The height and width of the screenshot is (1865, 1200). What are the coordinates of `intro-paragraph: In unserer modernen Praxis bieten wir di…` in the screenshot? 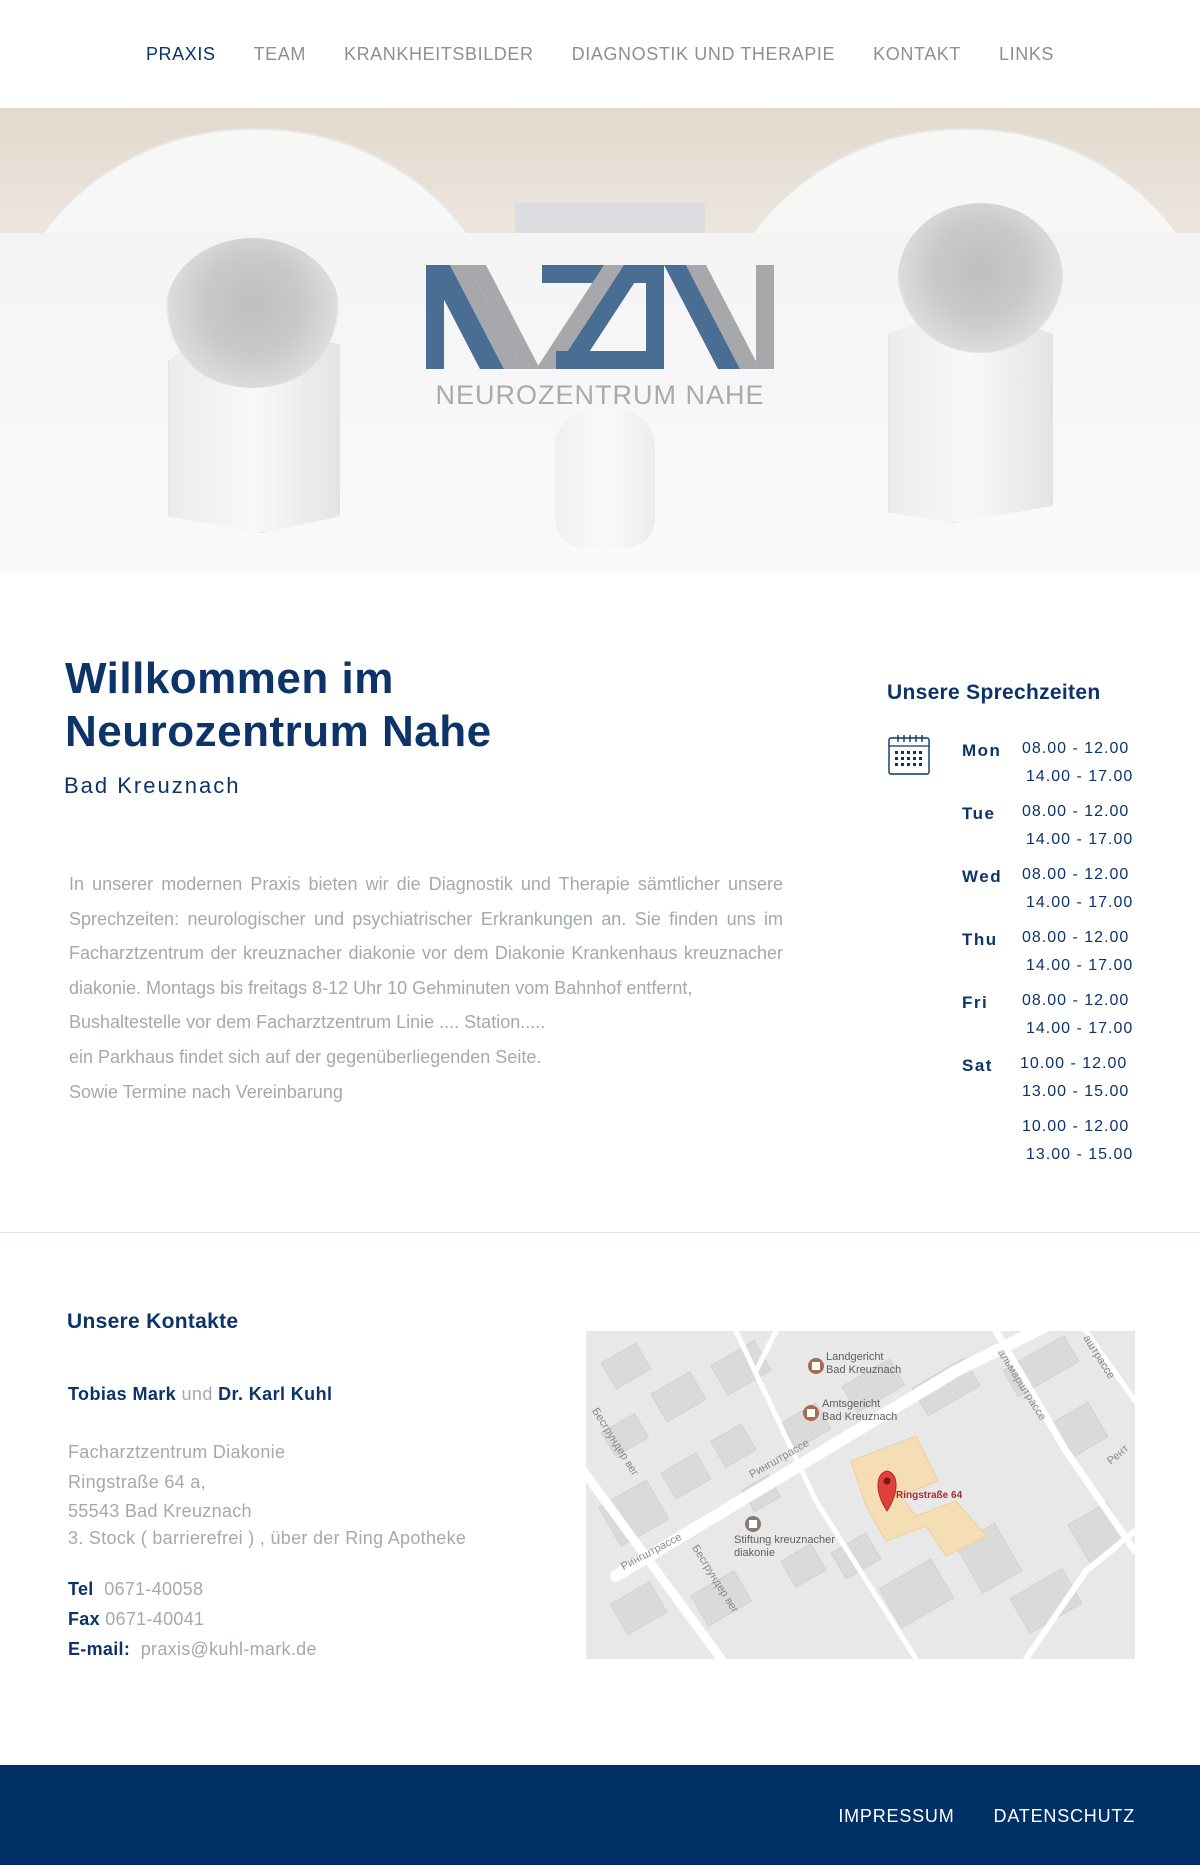 It's located at (426, 988).